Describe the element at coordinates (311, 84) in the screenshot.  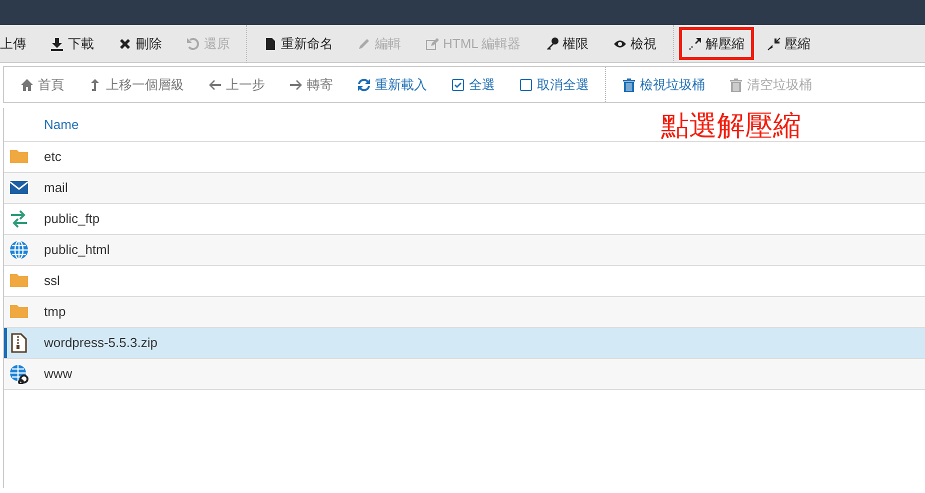
I see `nav-button: 轉寄` at that location.